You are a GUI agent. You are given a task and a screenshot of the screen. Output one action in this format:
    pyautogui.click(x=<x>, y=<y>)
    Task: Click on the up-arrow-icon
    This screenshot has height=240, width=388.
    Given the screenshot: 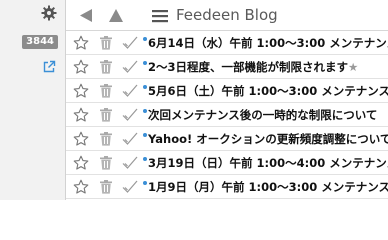 What is the action you would take?
    pyautogui.click(x=116, y=15)
    